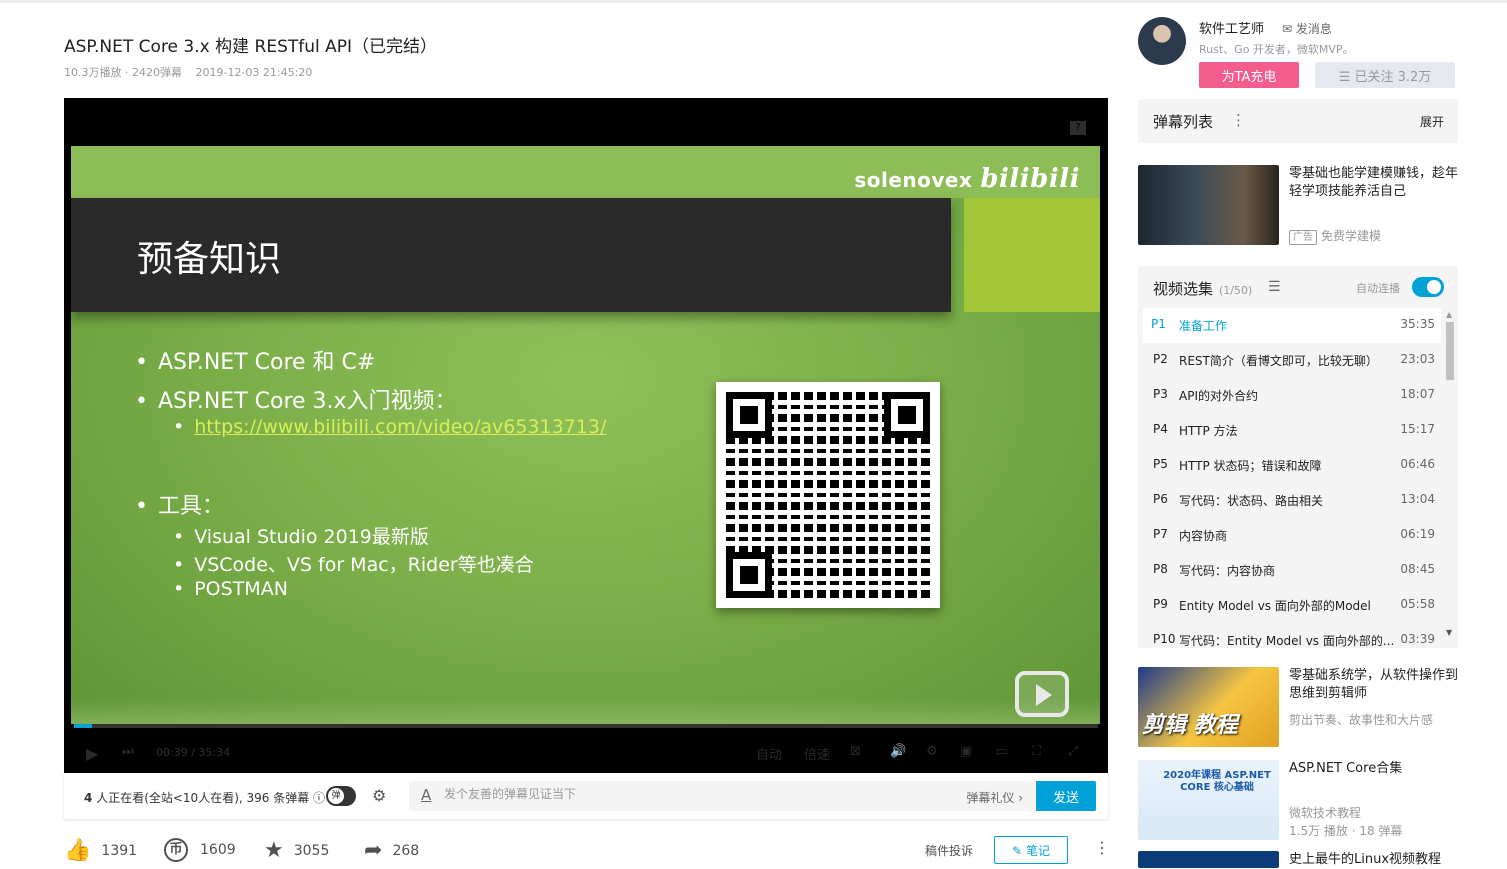 This screenshot has width=1507, height=869. What do you see at coordinates (1292, 360) in the screenshot?
I see `episode-item: P2 REST简介（看博文即可，比较无聊） 23:03` at bounding box center [1292, 360].